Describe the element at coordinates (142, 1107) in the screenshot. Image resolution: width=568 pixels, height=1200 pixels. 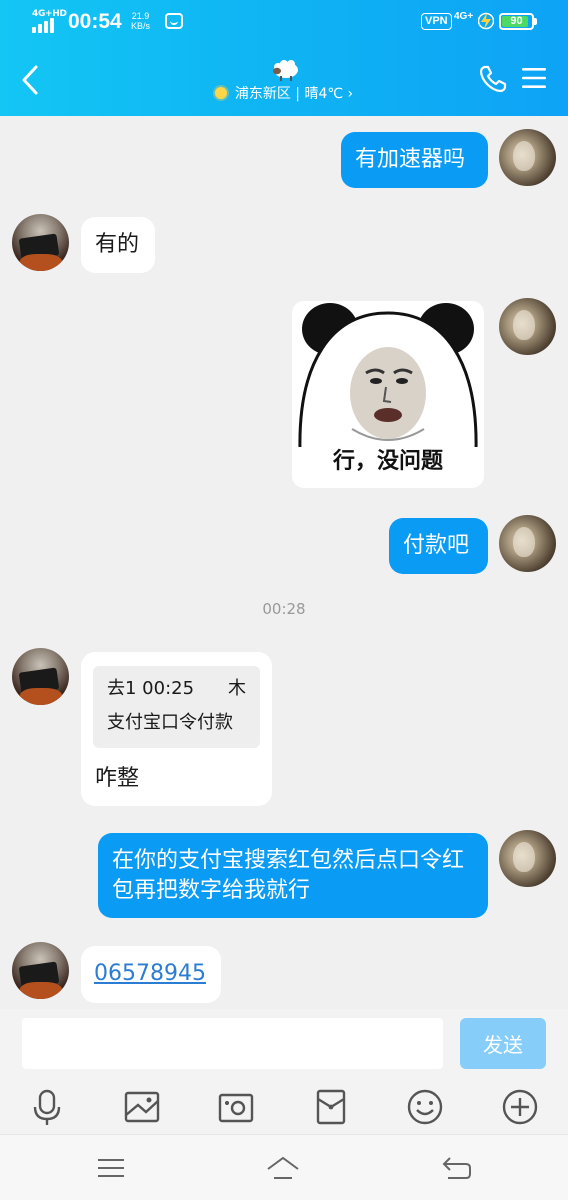
I see `image-icon` at that location.